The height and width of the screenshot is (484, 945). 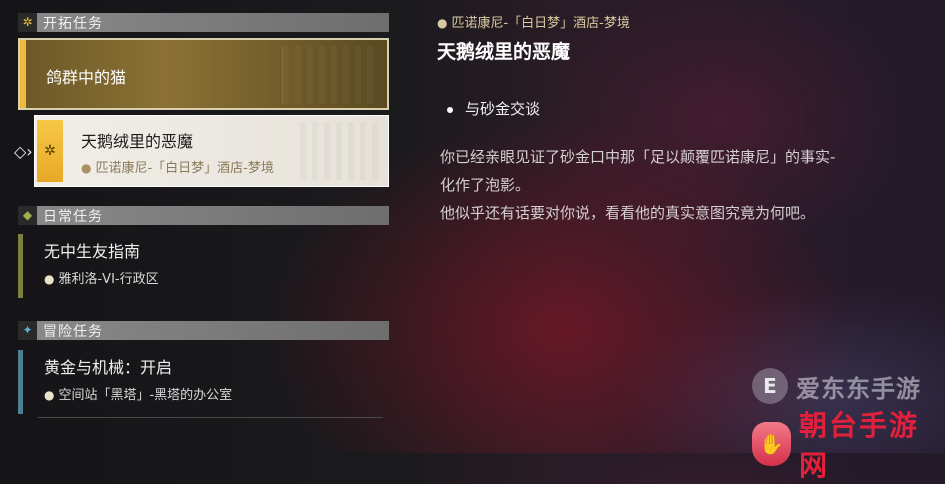 I want to click on category-header-trailblaze: ✲ 开拓任务, so click(x=203, y=22).